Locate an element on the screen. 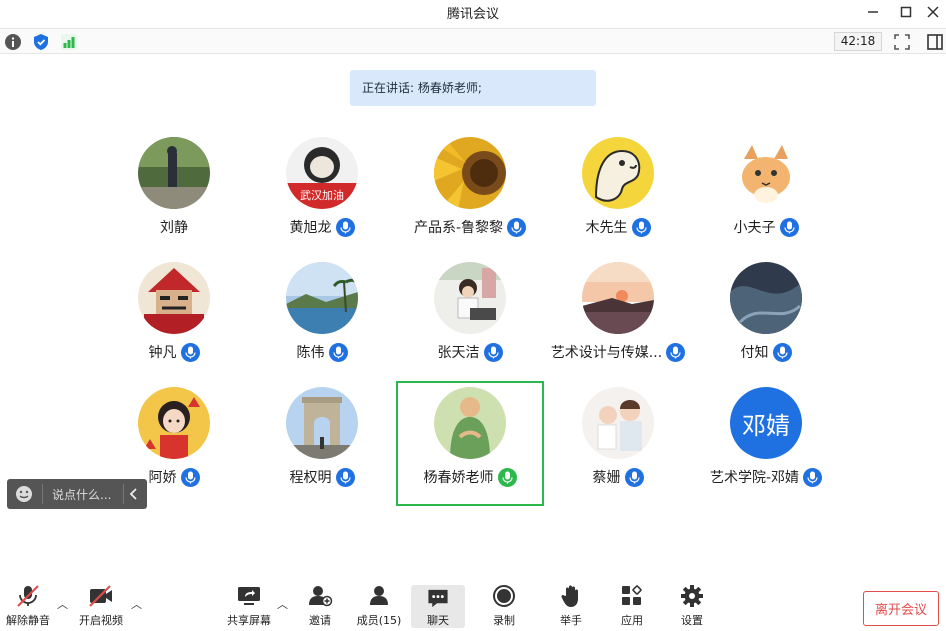  info-icon is located at coordinates (13, 42).